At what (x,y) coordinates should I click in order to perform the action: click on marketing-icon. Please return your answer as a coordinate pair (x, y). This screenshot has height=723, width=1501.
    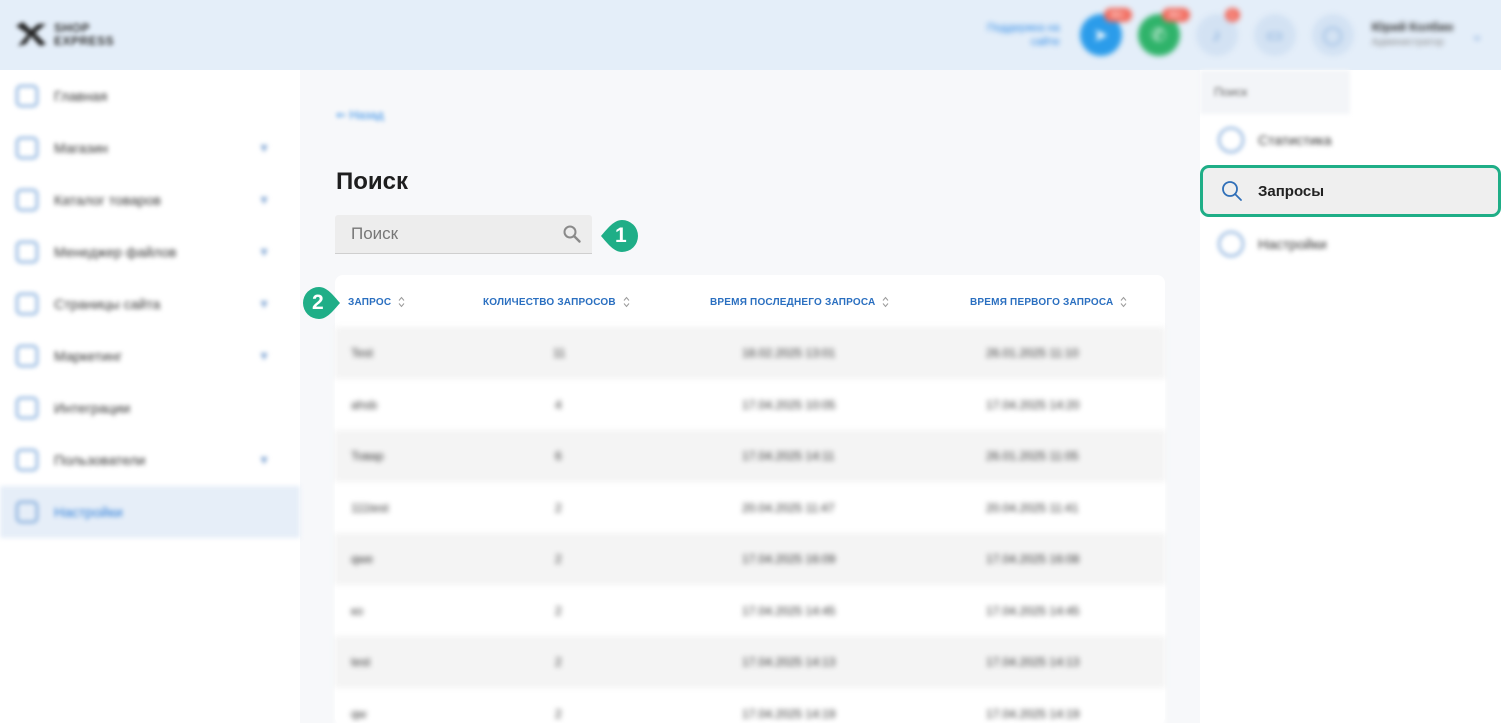
    Looking at the image, I should click on (27, 356).